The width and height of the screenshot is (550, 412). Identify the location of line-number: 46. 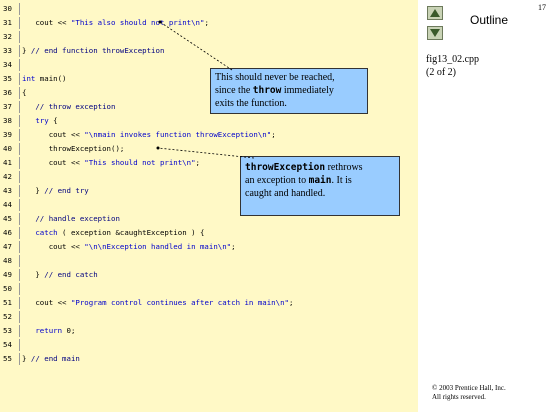
(7, 232).